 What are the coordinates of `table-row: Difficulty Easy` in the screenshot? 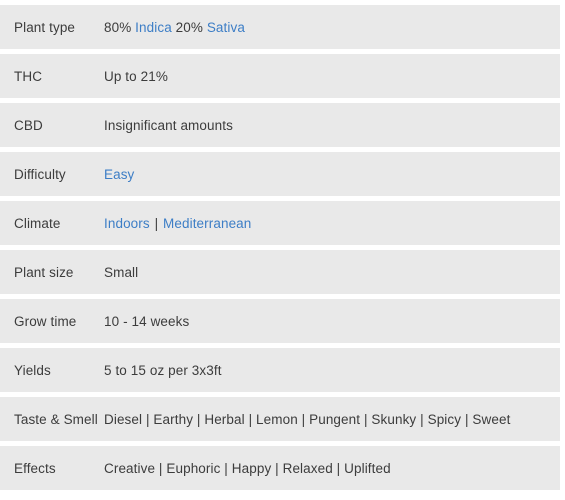 It's located at (280, 174).